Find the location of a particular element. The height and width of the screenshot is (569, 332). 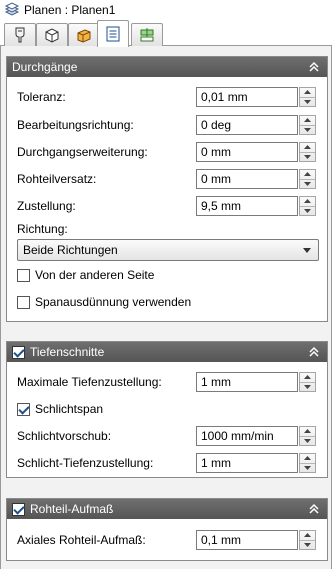

stepover-input is located at coordinates (247, 206).